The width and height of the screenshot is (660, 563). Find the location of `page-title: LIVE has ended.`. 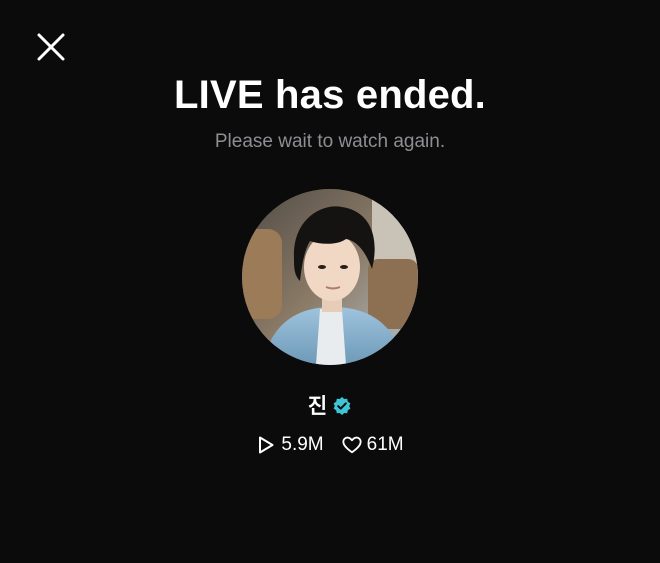

page-title: LIVE has ended. is located at coordinates (330, 95).